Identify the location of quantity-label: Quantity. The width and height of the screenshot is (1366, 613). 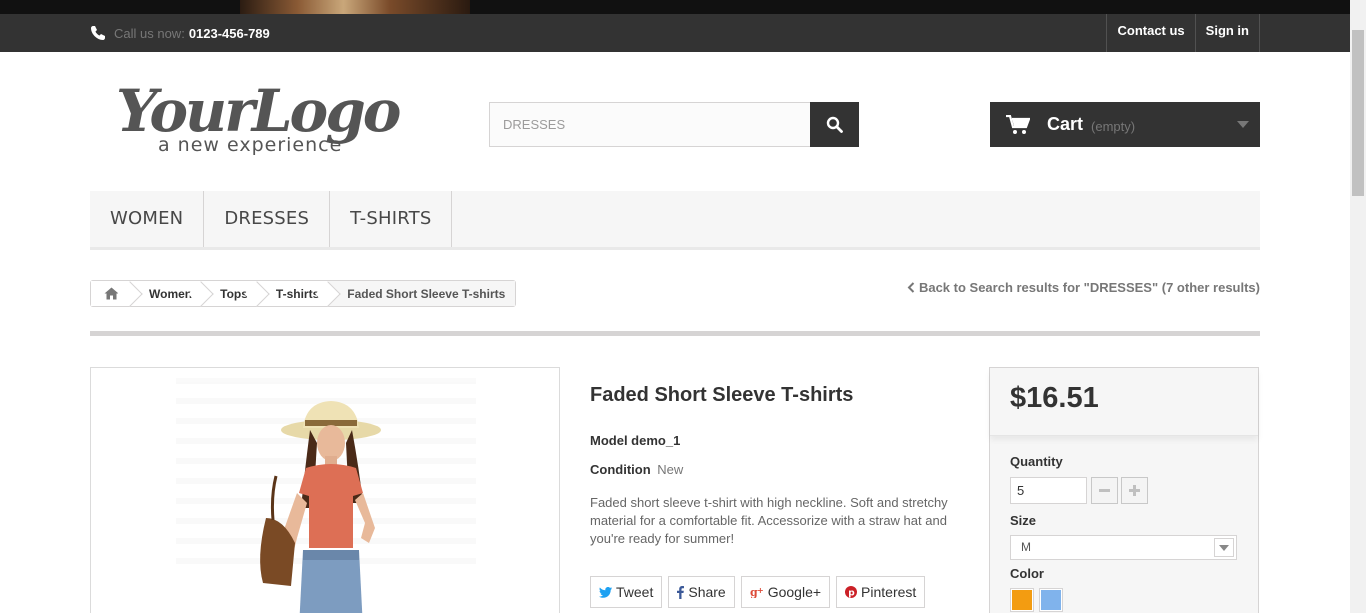
(1036, 461).